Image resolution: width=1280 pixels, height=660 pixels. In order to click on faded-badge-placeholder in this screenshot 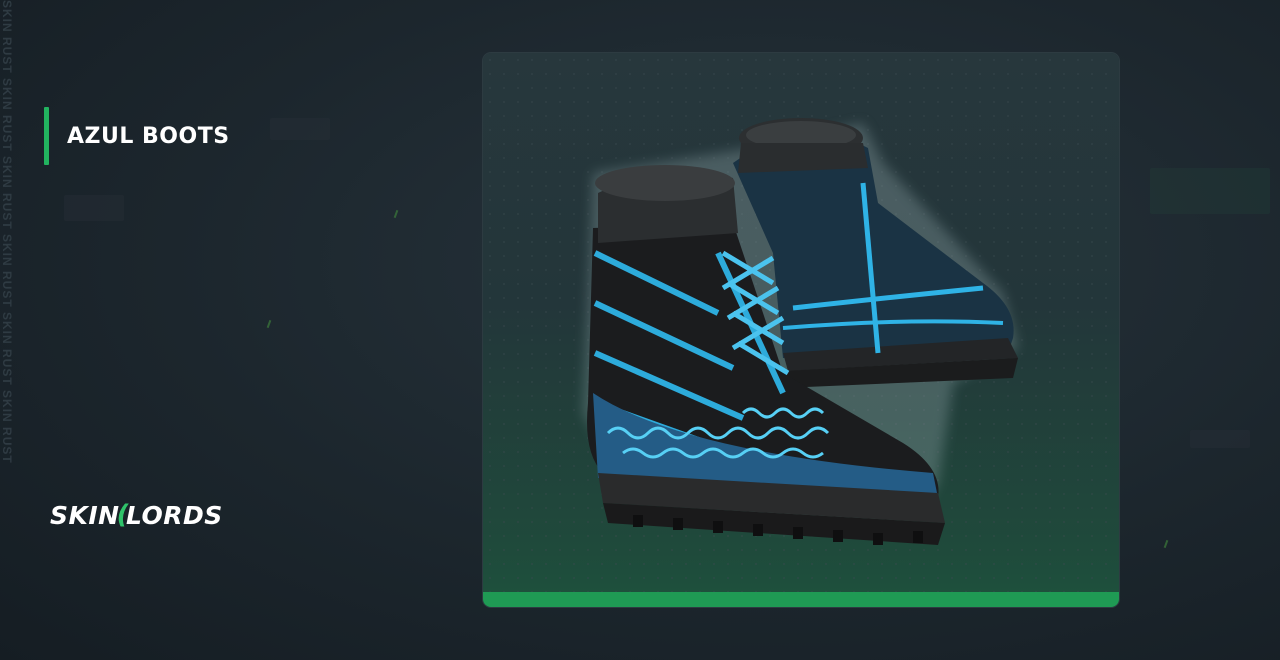, I will do `click(94, 208)`.